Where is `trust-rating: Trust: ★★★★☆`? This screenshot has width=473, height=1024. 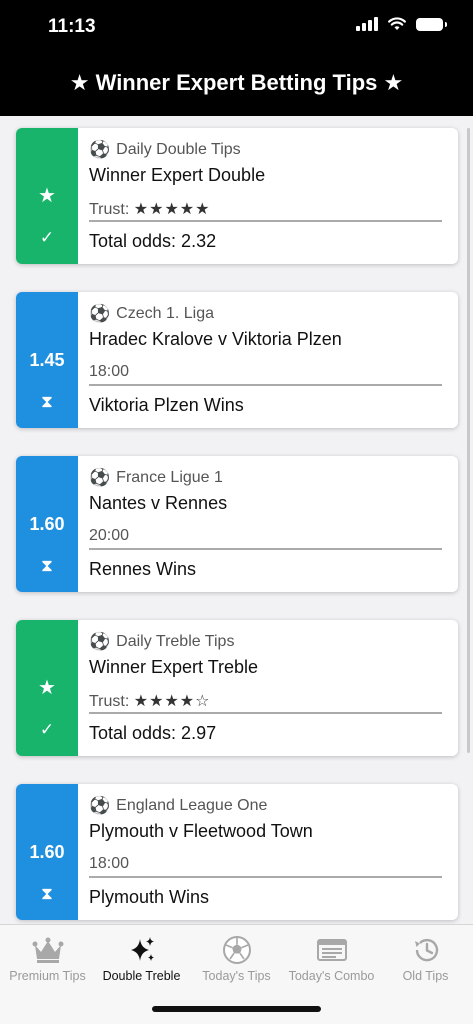 trust-rating: Trust: ★★★★☆ is located at coordinates (150, 701).